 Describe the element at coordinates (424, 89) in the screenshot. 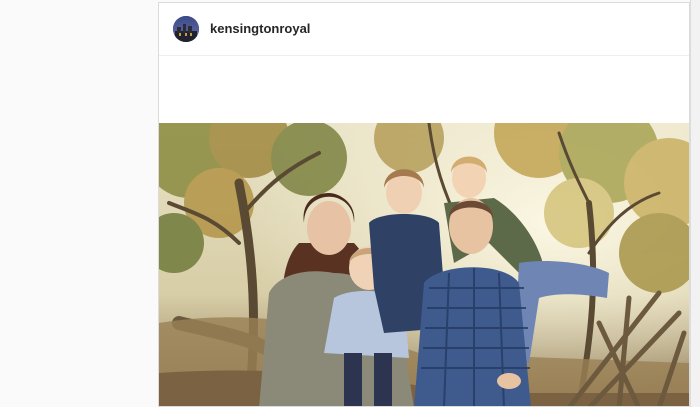

I see `post-caption-area` at that location.